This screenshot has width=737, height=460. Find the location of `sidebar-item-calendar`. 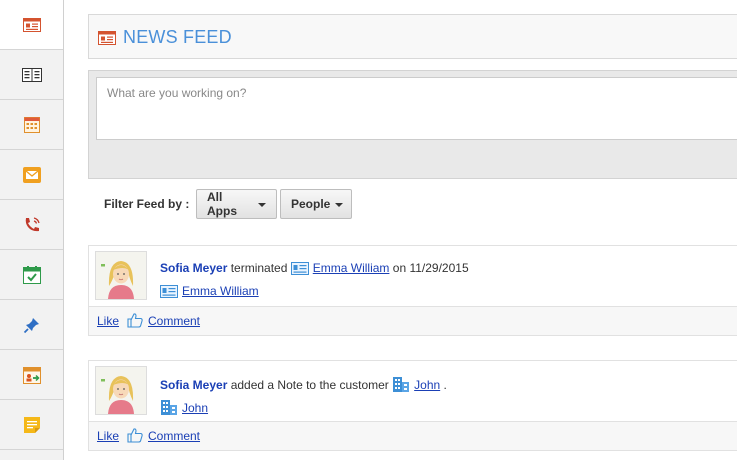

sidebar-item-calendar is located at coordinates (31, 125).